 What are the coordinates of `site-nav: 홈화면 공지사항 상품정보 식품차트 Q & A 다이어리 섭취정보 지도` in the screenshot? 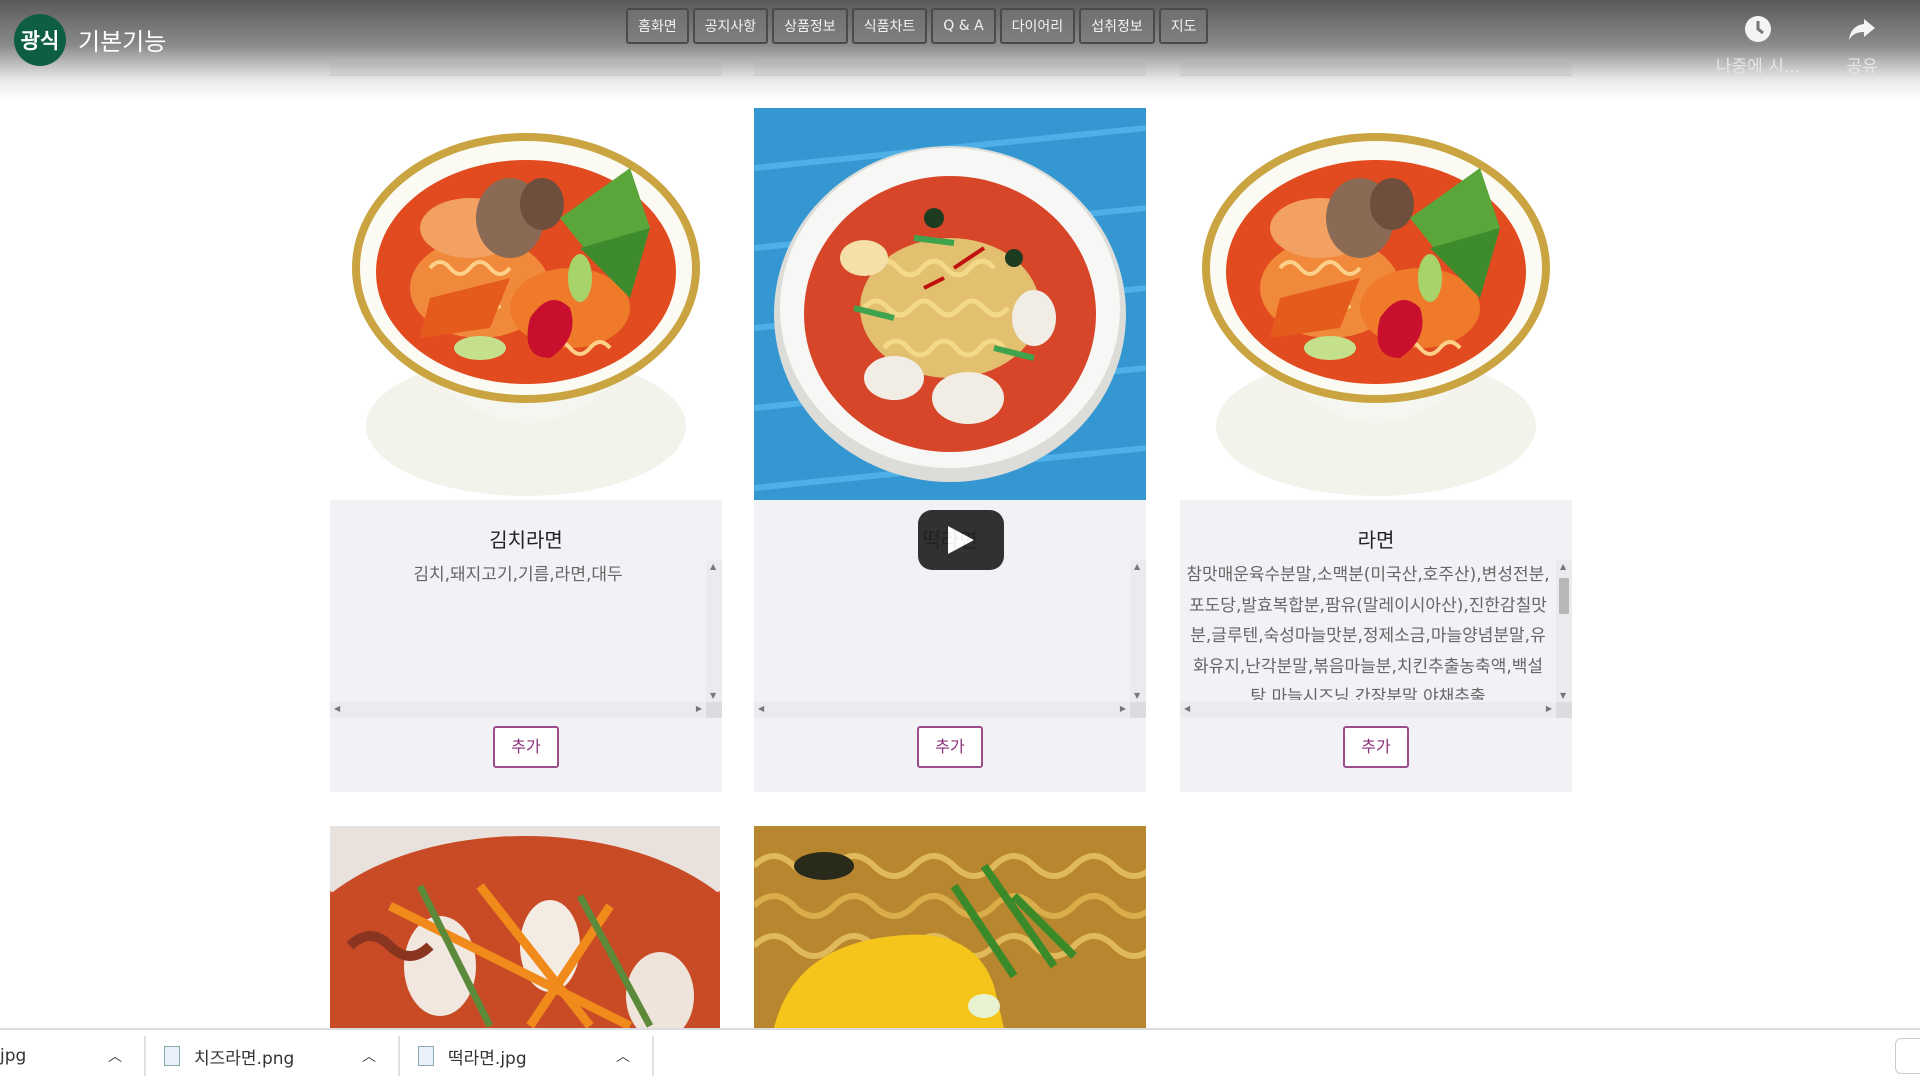 It's located at (917, 26).